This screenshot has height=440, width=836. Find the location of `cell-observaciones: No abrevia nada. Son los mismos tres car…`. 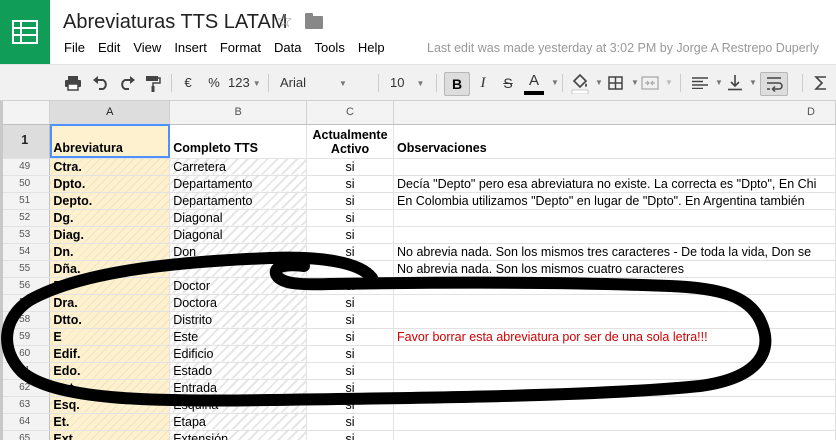

cell-observaciones: No abrevia nada. Son los mismos tres car… is located at coordinates (614, 252).